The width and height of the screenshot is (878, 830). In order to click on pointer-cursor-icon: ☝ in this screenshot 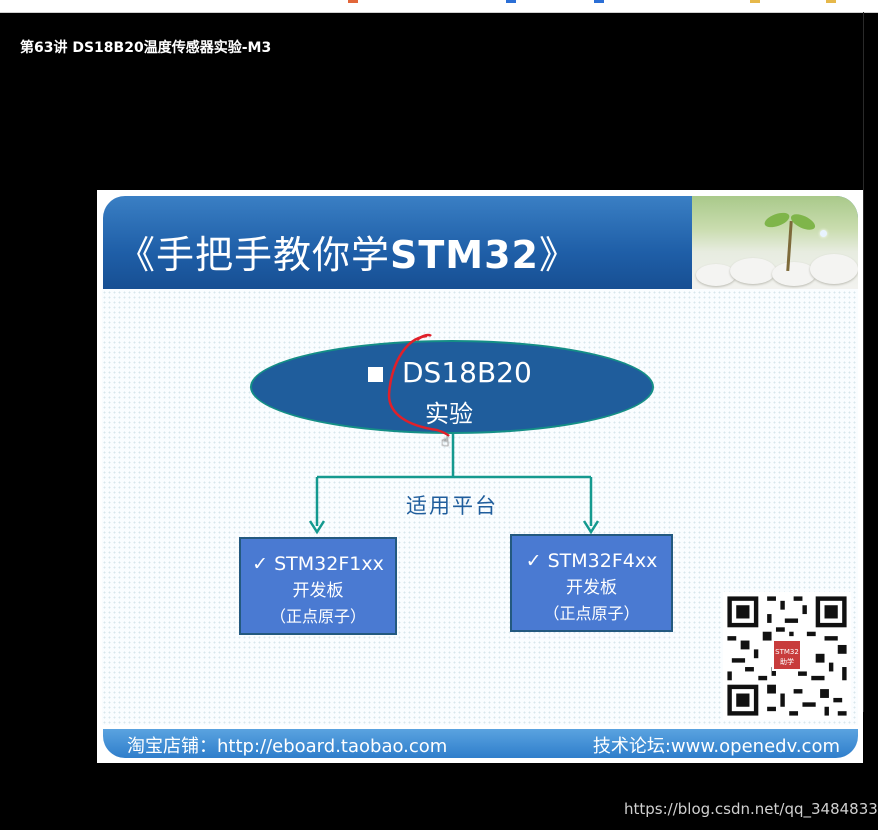, I will do `click(445, 442)`.